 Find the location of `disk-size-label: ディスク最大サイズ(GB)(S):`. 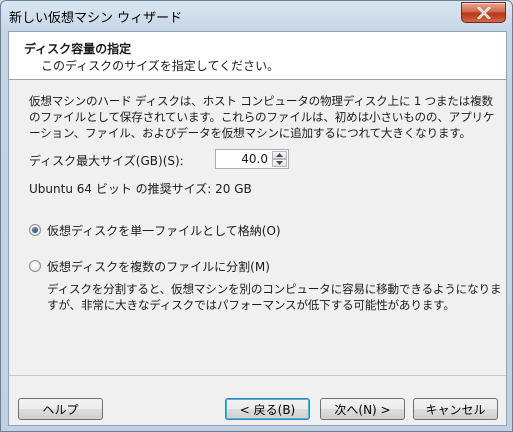

disk-size-label: ディスク最大サイズ(GB)(S): is located at coordinates (106, 161).